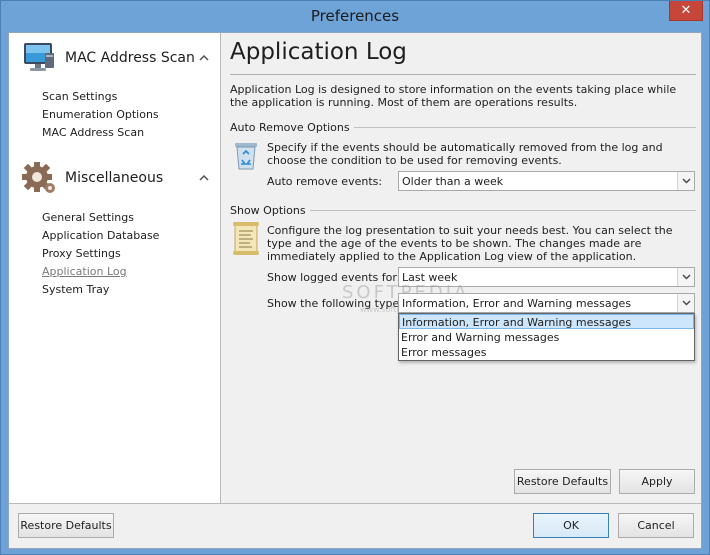  Describe the element at coordinates (355, 525) in the screenshot. I see `dialog-footer: Restore Defaults OK Cancel` at that location.